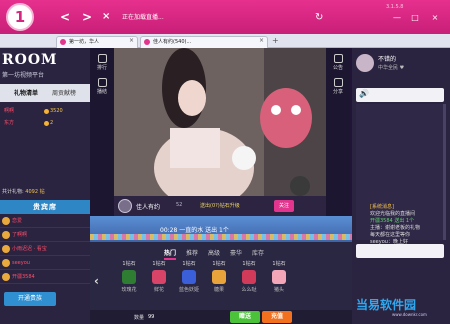 The width and height of the screenshot is (450, 324). I want to click on follow-button: 关注, so click(284, 206).